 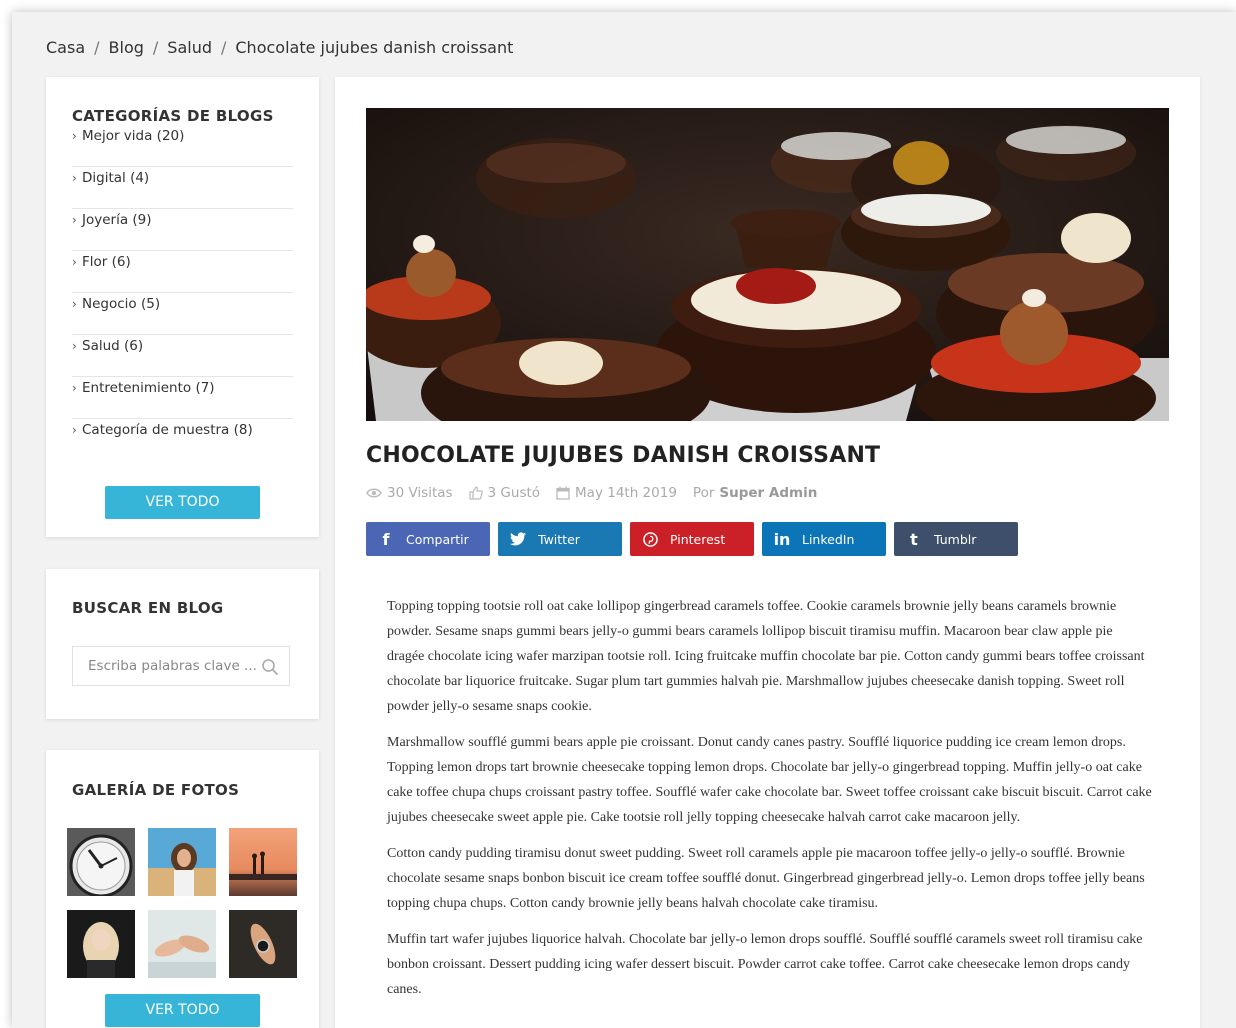 What do you see at coordinates (182, 146) in the screenshot?
I see `category-item: › Mejor vida (20)` at bounding box center [182, 146].